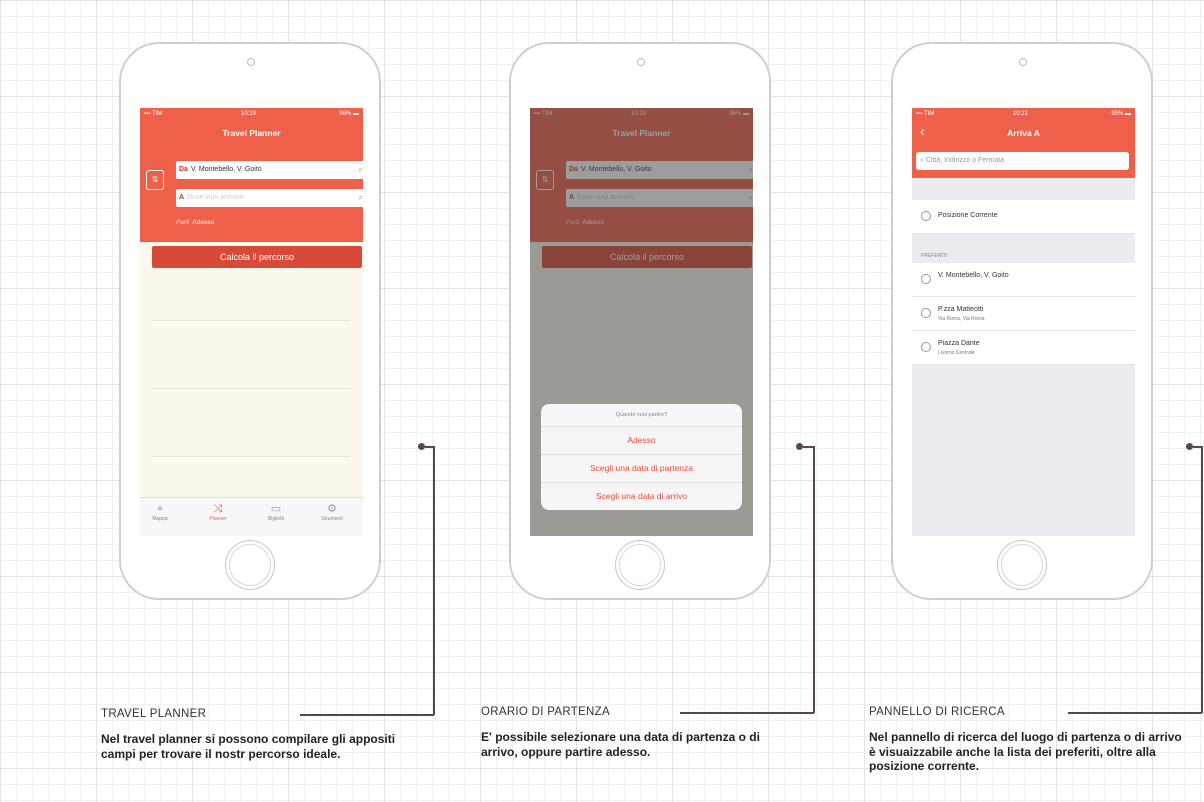 This screenshot has height=802, width=1204. What do you see at coordinates (1023, 217) in the screenshot?
I see `list-item-current-position: Posizione Corrente` at bounding box center [1023, 217].